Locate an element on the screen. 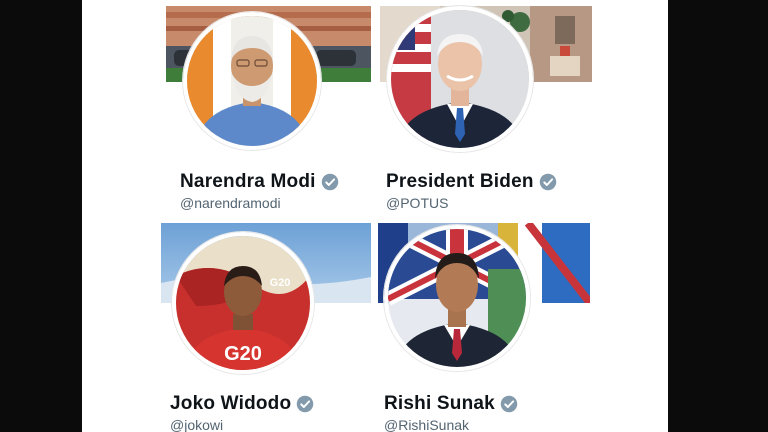  display-name: Narendra Modi is located at coordinates (259, 182).